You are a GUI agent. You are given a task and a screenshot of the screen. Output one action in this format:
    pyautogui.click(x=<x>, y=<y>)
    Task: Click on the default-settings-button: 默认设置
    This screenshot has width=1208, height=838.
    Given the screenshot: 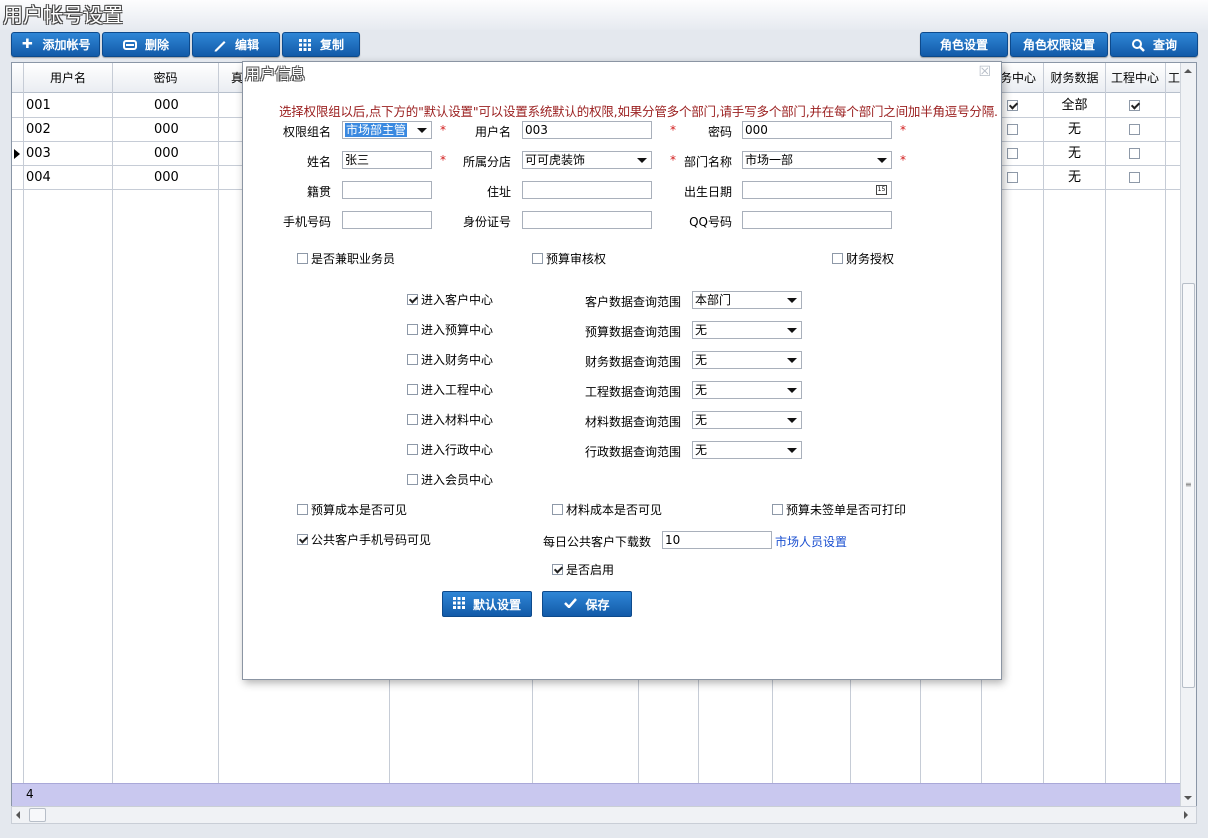 What is the action you would take?
    pyautogui.click(x=487, y=604)
    